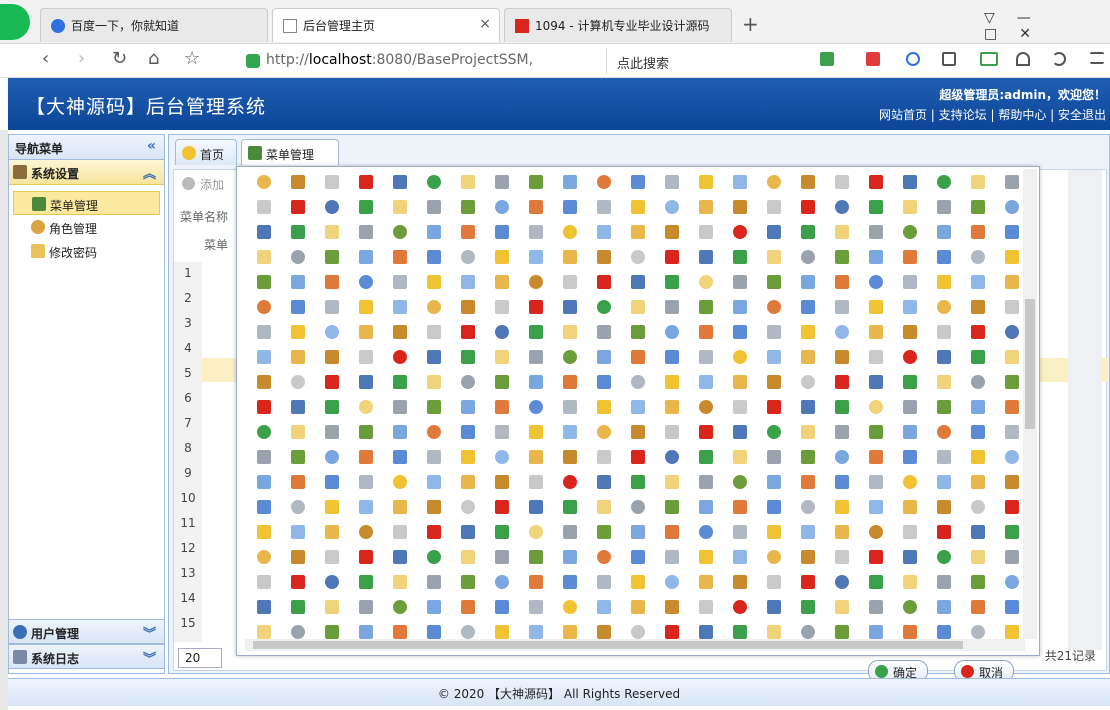 The height and width of the screenshot is (710, 1110). I want to click on scroll-thumb, so click(608, 645).